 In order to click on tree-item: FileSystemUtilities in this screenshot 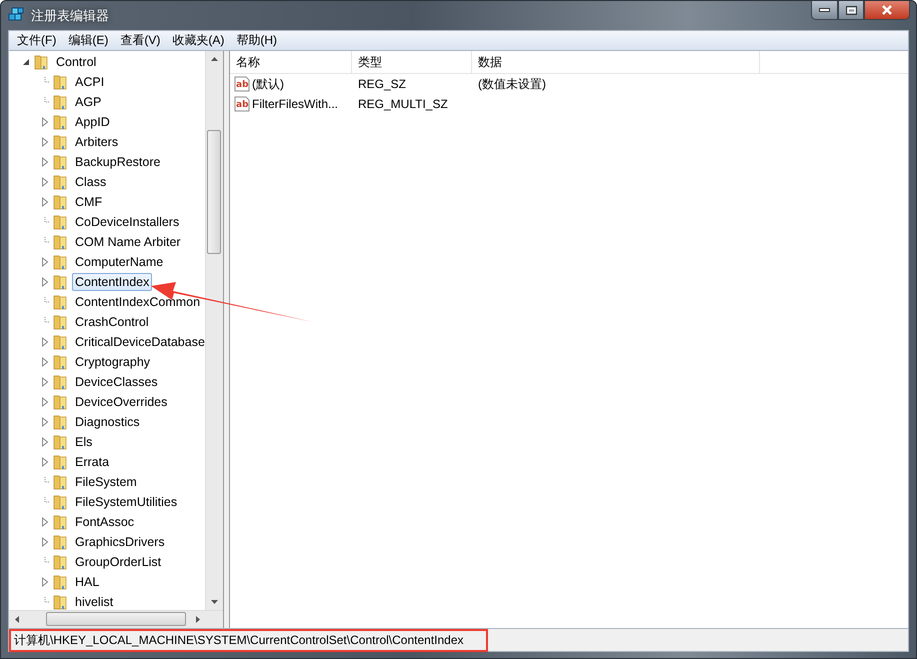, I will do `click(126, 502)`.